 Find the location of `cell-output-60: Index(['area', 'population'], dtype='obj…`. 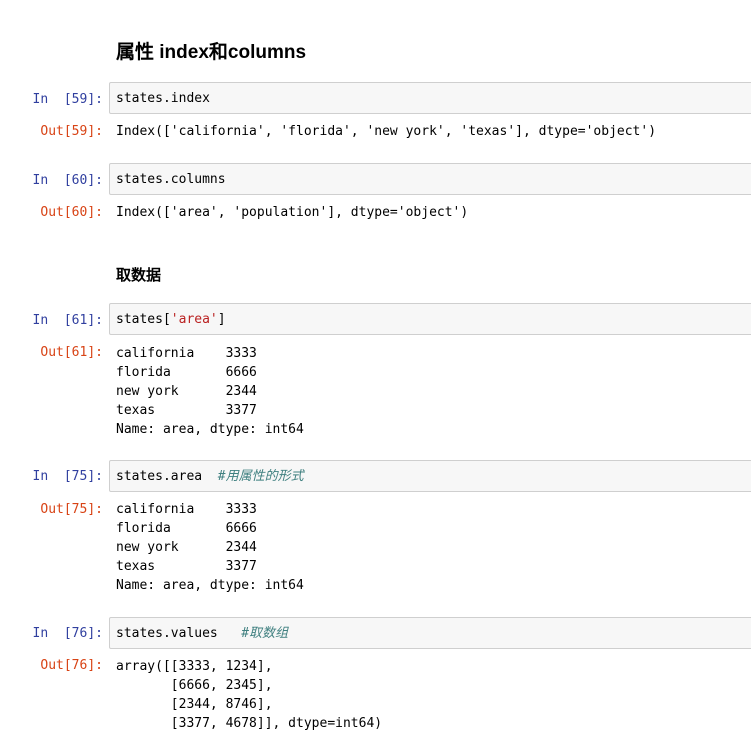

cell-output-60: Index(['area', 'population'], dtype='obj… is located at coordinates (292, 212).